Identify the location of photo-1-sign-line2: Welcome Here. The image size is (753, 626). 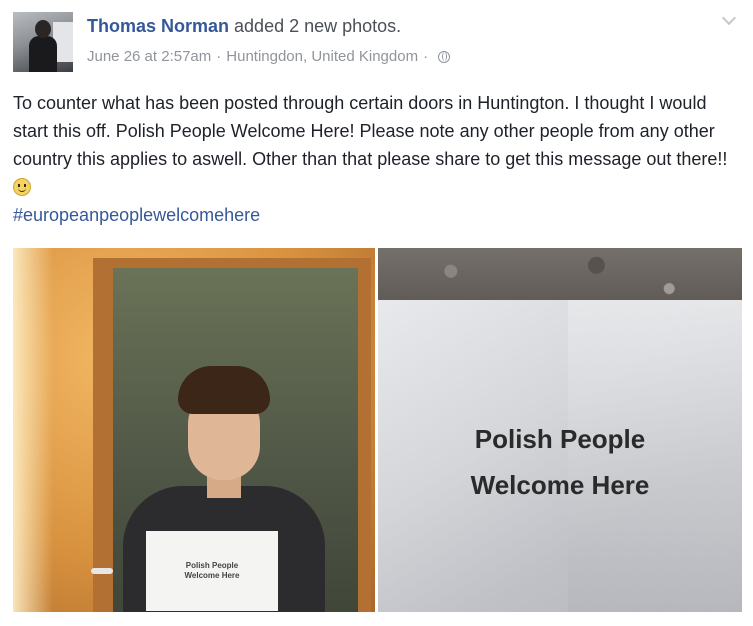
(212, 575).